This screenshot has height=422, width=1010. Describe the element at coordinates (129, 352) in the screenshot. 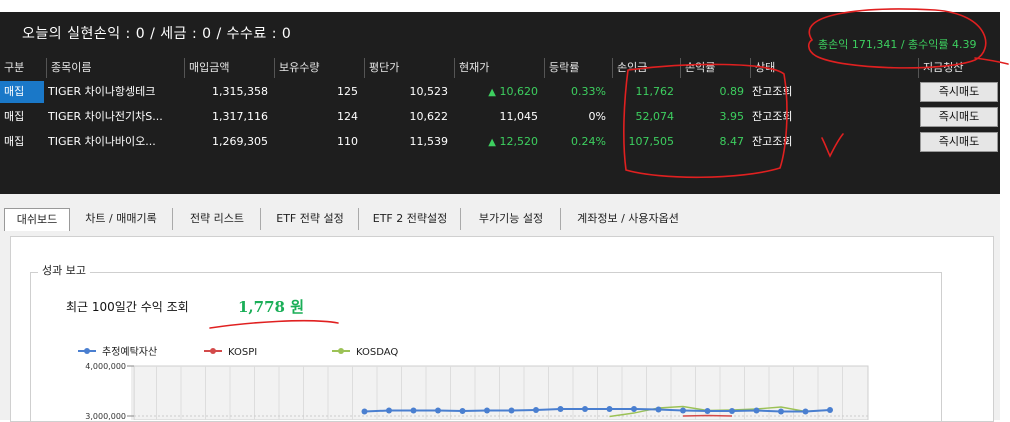

I see `legend-label: 추정예탁자산` at that location.